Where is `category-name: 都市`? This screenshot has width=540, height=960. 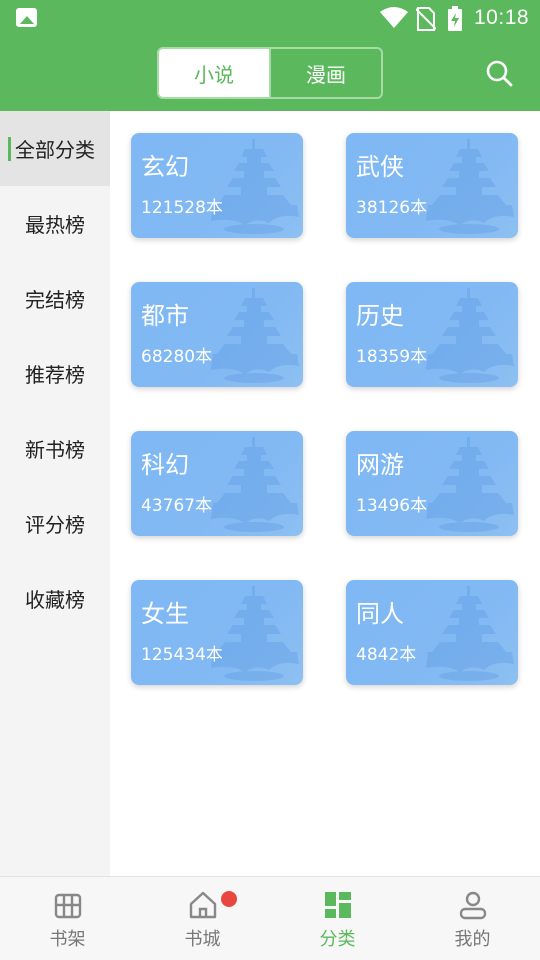 category-name: 都市 is located at coordinates (165, 316).